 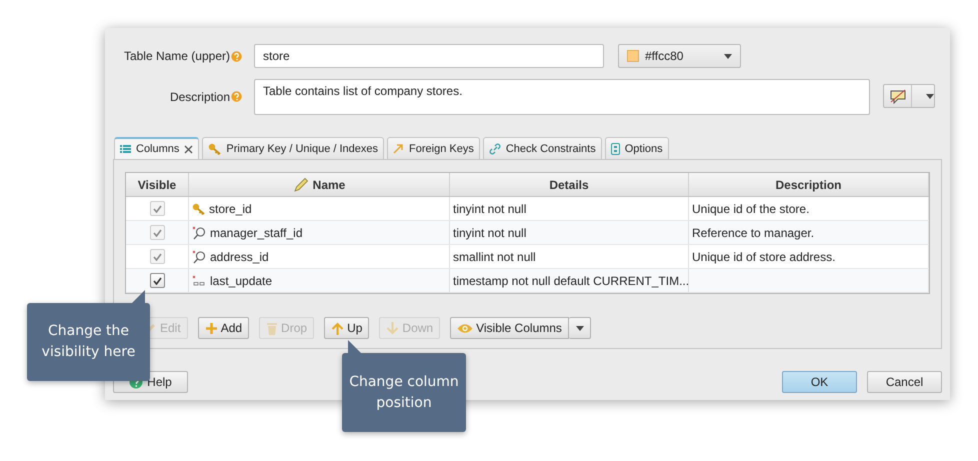 I want to click on list-icon, so click(x=125, y=149).